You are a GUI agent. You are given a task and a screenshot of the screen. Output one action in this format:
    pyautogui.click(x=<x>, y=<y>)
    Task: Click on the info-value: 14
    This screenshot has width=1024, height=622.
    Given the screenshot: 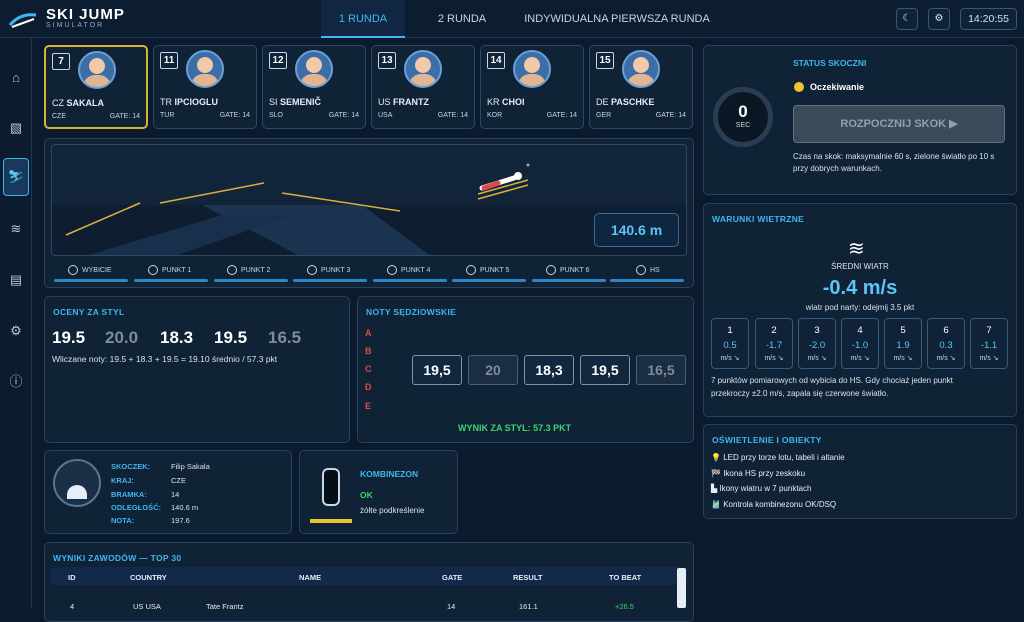 What is the action you would take?
    pyautogui.click(x=175, y=494)
    